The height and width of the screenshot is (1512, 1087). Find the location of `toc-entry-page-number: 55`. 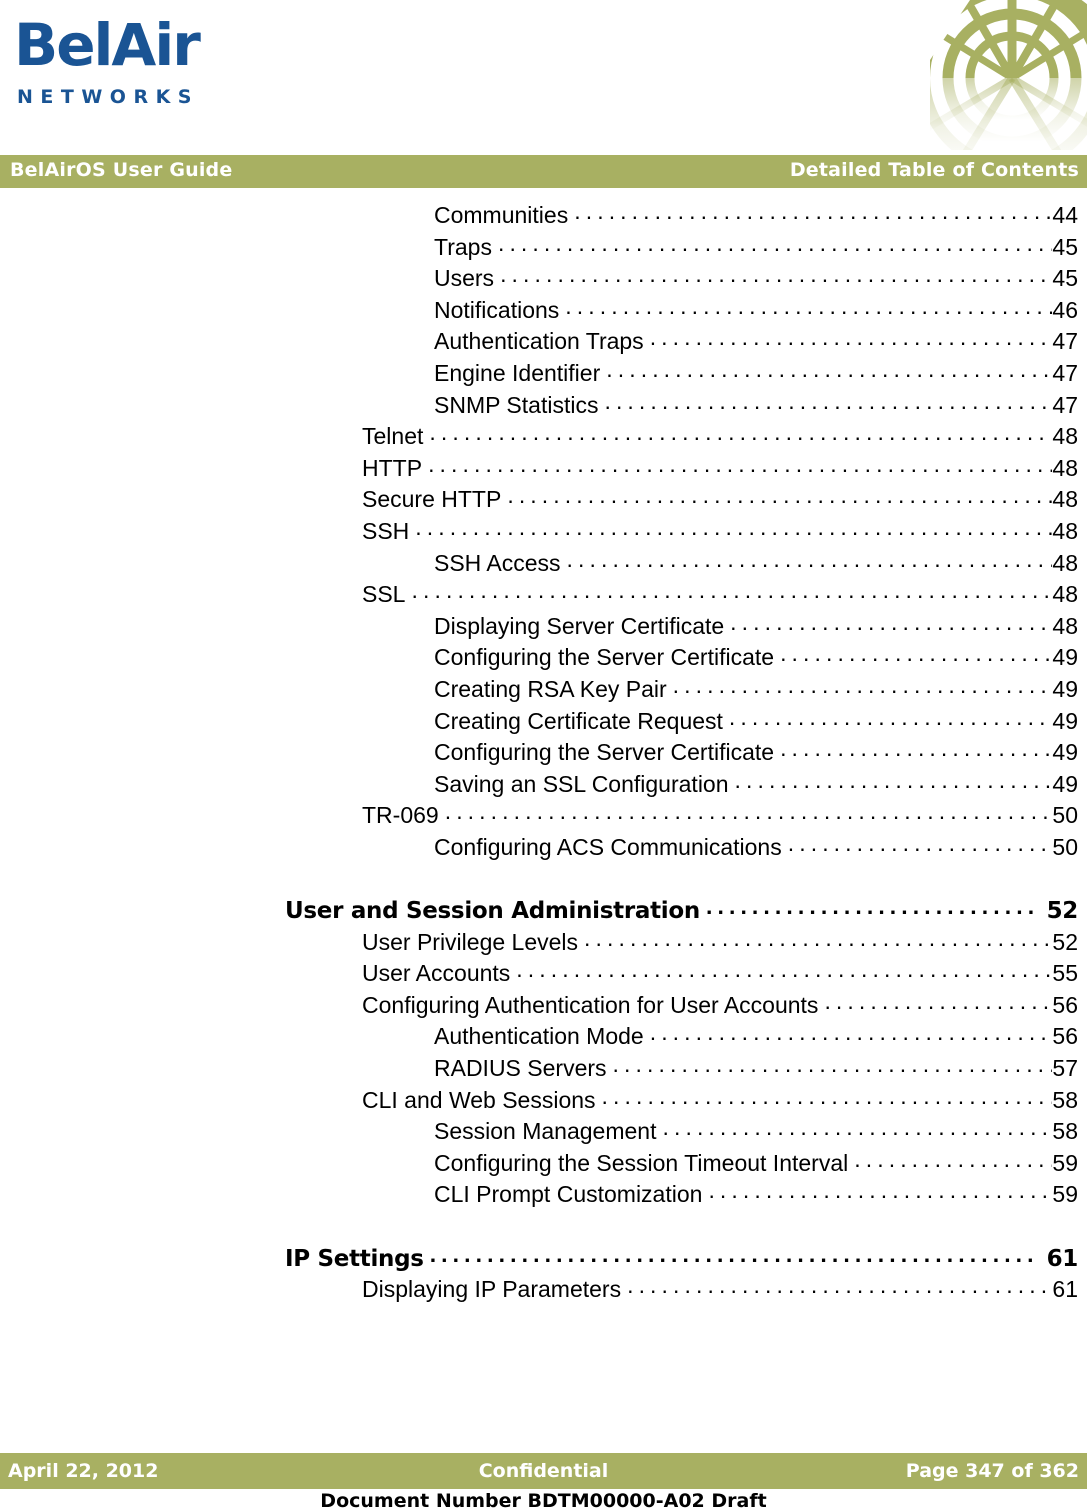

toc-entry-page-number: 55 is located at coordinates (1065, 973).